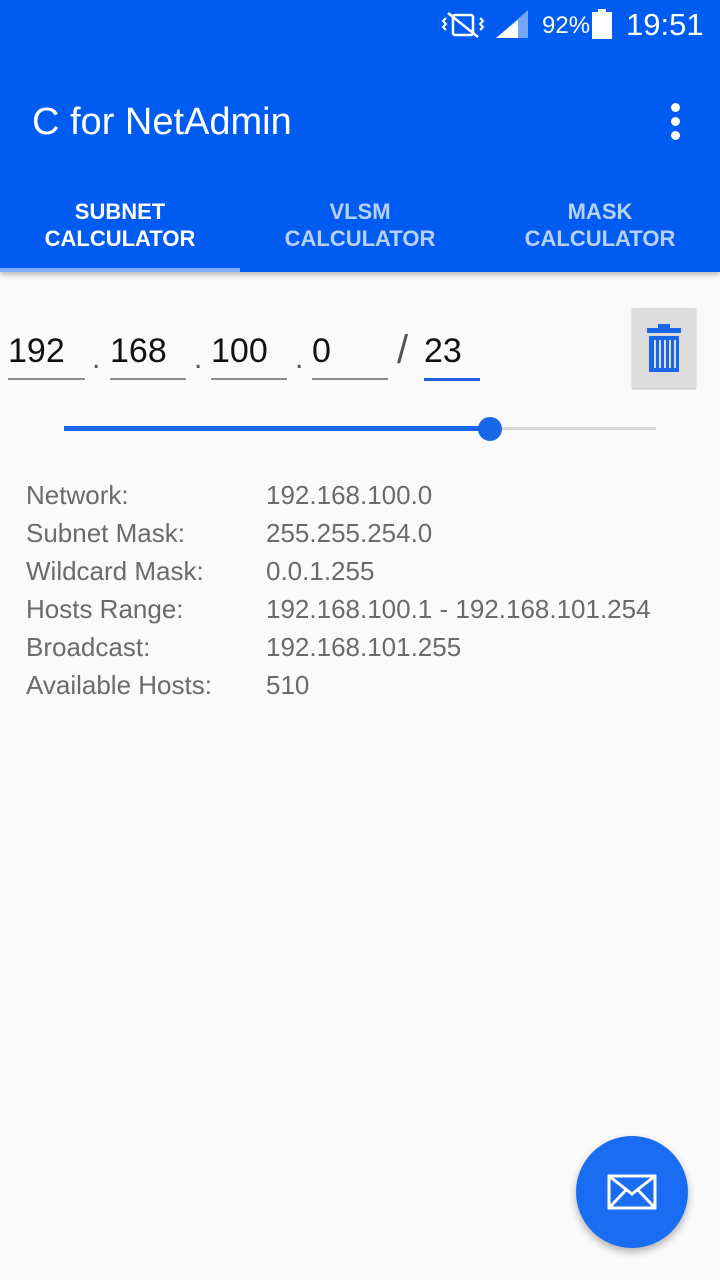 The image size is (720, 1280). What do you see at coordinates (120, 225) in the screenshot?
I see `tab-subnet-calculator: SUBNET CALCULATOR` at bounding box center [120, 225].